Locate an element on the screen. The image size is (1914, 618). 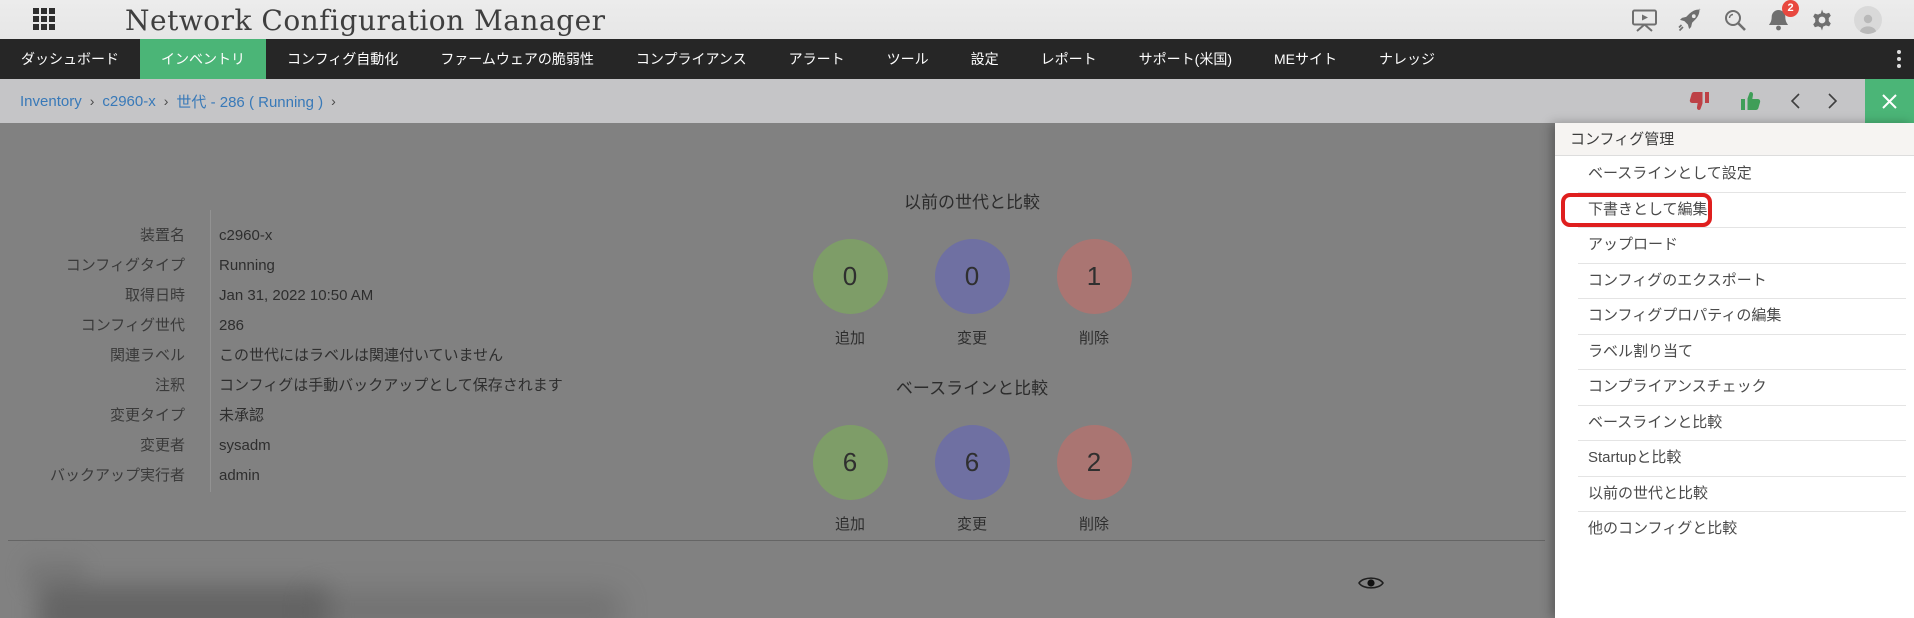
detail-label: 取得日時 is located at coordinates (154, 295).